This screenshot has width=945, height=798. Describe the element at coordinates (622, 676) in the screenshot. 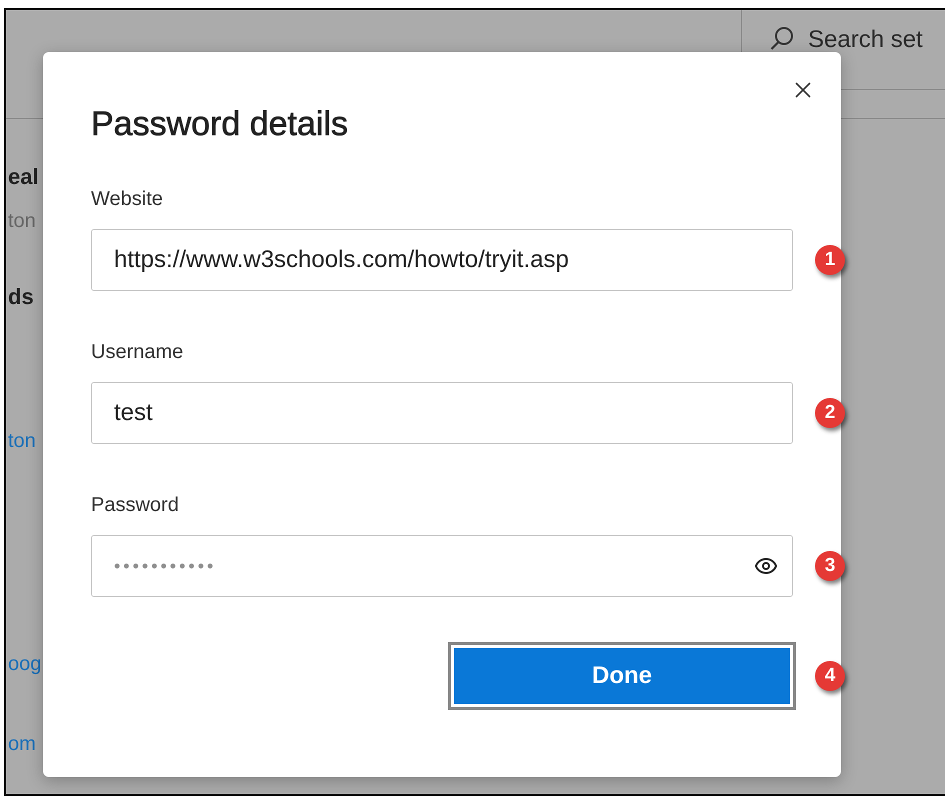

I see `done-button: Done` at that location.